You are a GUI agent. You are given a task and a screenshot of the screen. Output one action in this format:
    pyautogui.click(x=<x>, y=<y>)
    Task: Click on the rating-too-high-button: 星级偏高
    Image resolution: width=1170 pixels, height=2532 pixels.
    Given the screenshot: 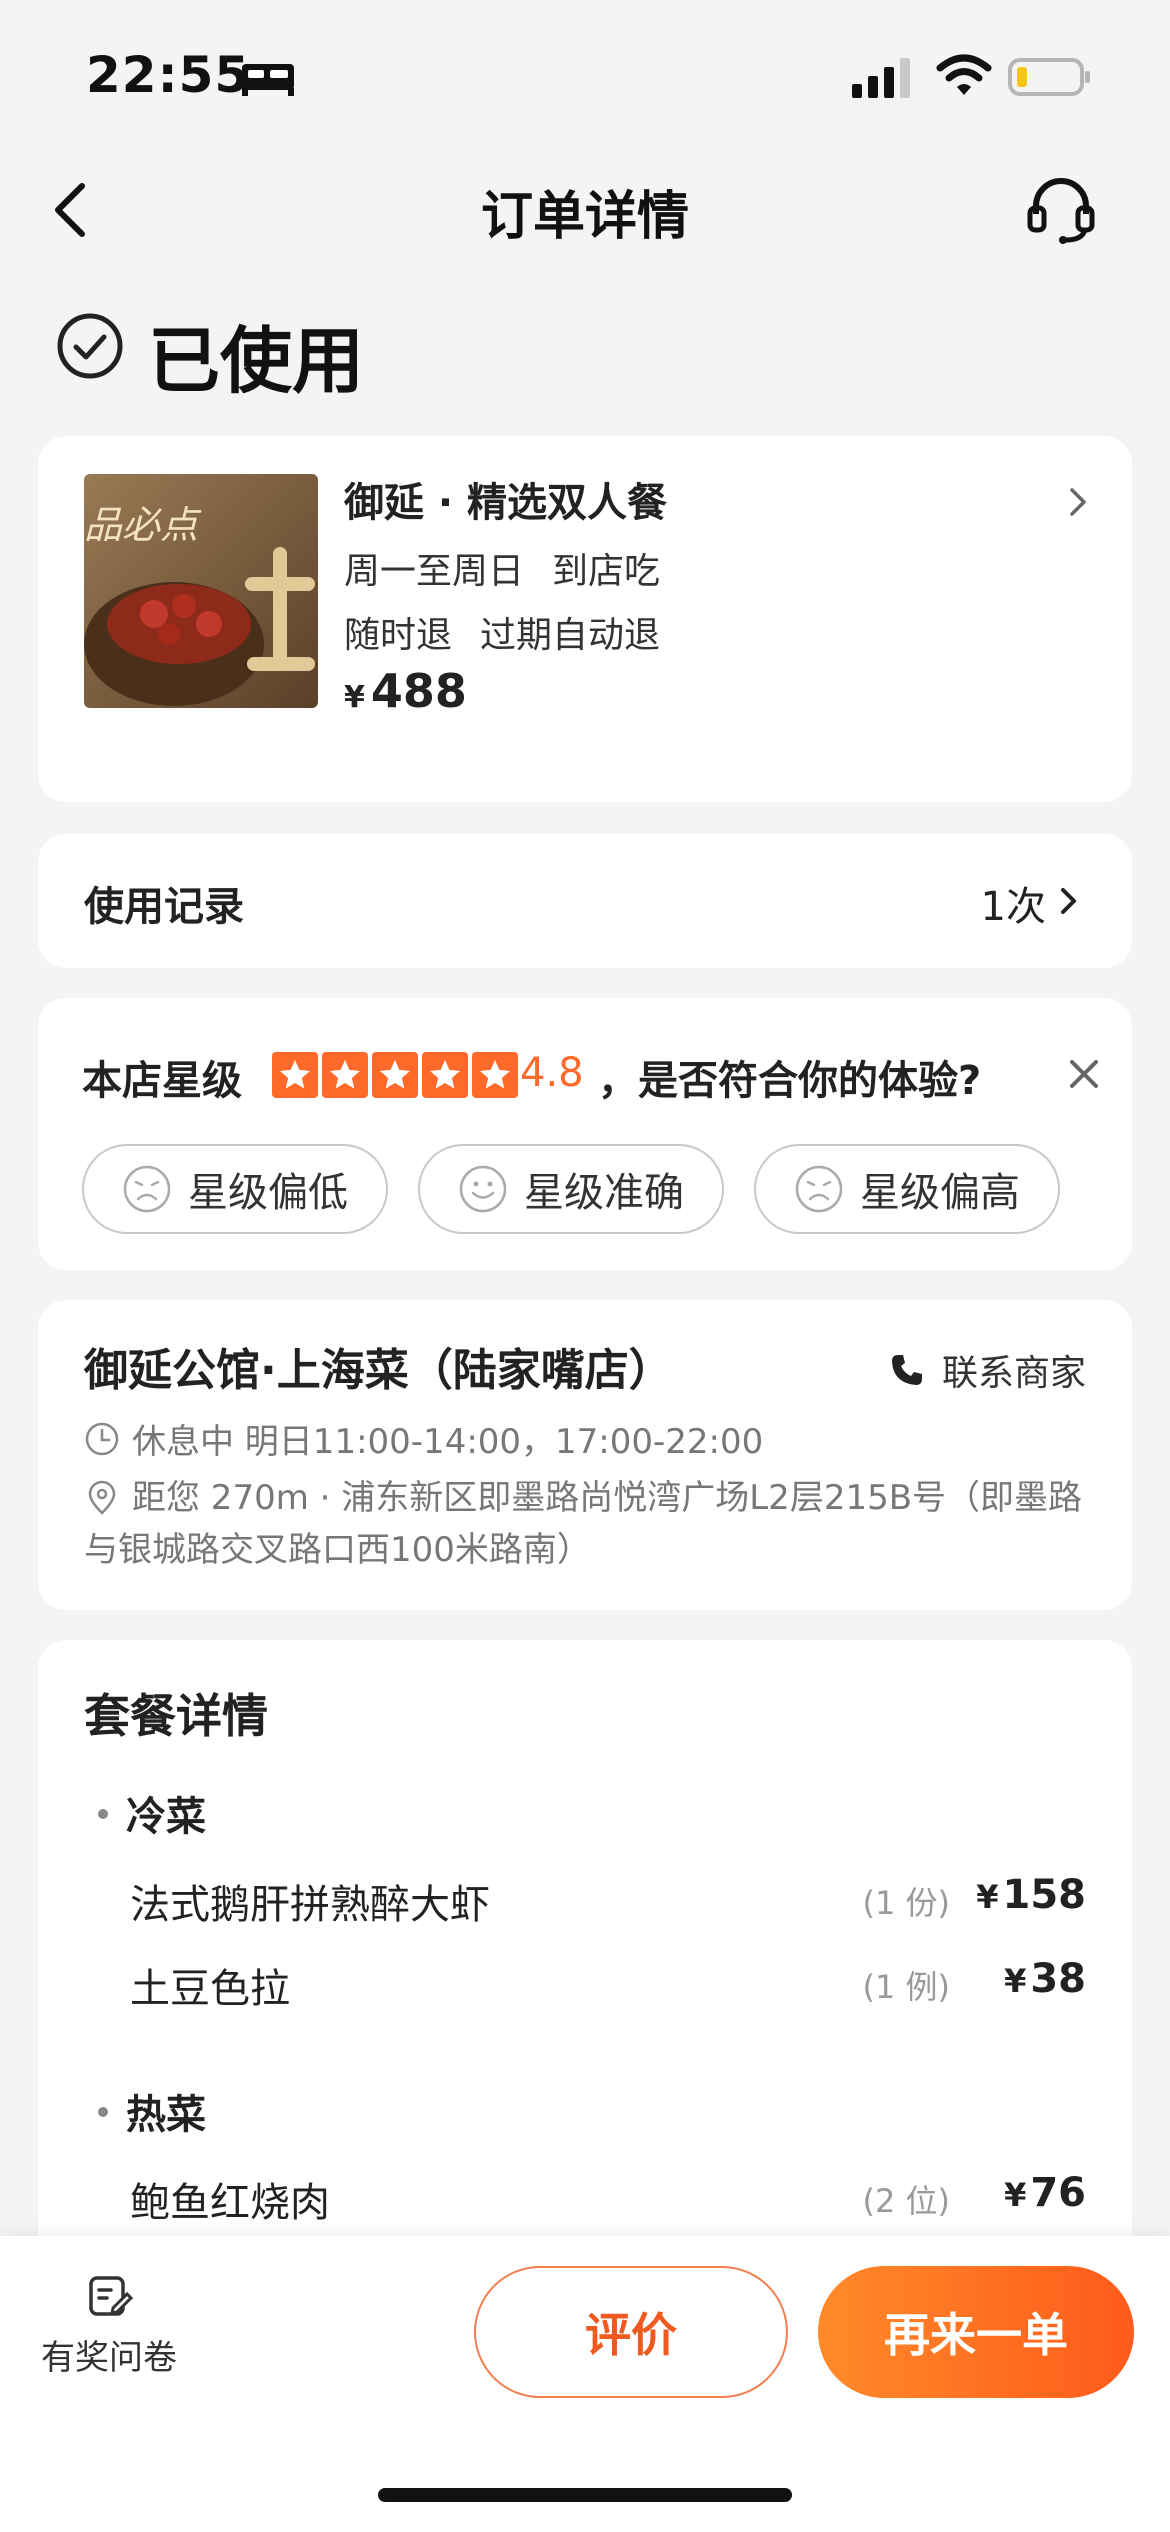 What is the action you would take?
    pyautogui.click(x=907, y=1189)
    